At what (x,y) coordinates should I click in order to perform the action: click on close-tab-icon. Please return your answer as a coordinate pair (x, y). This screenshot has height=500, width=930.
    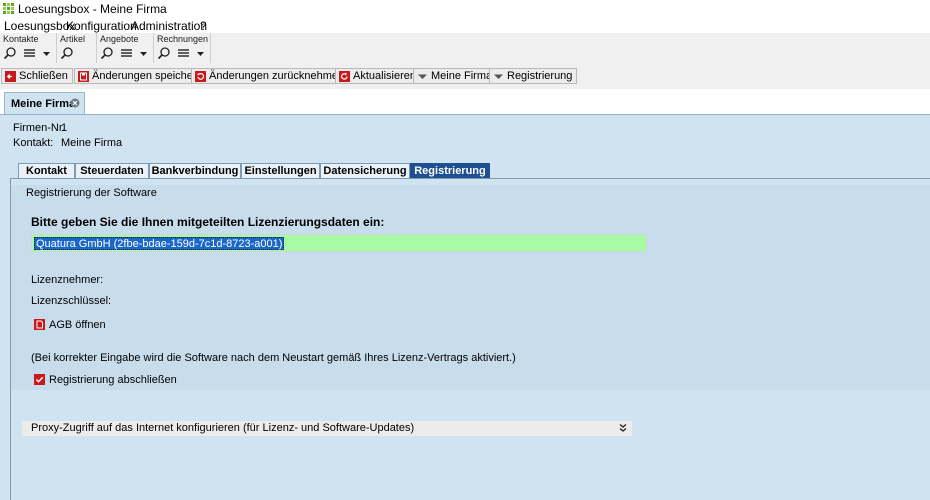
    Looking at the image, I should click on (75, 103).